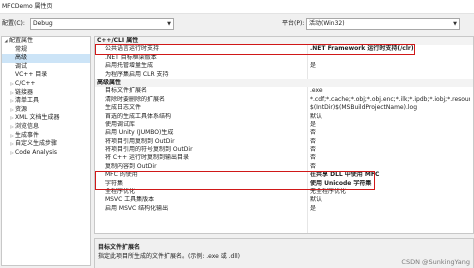  What do you see at coordinates (46, 41) in the screenshot?
I see `tree-item-config-properties: ◢配置属性` at bounding box center [46, 41].